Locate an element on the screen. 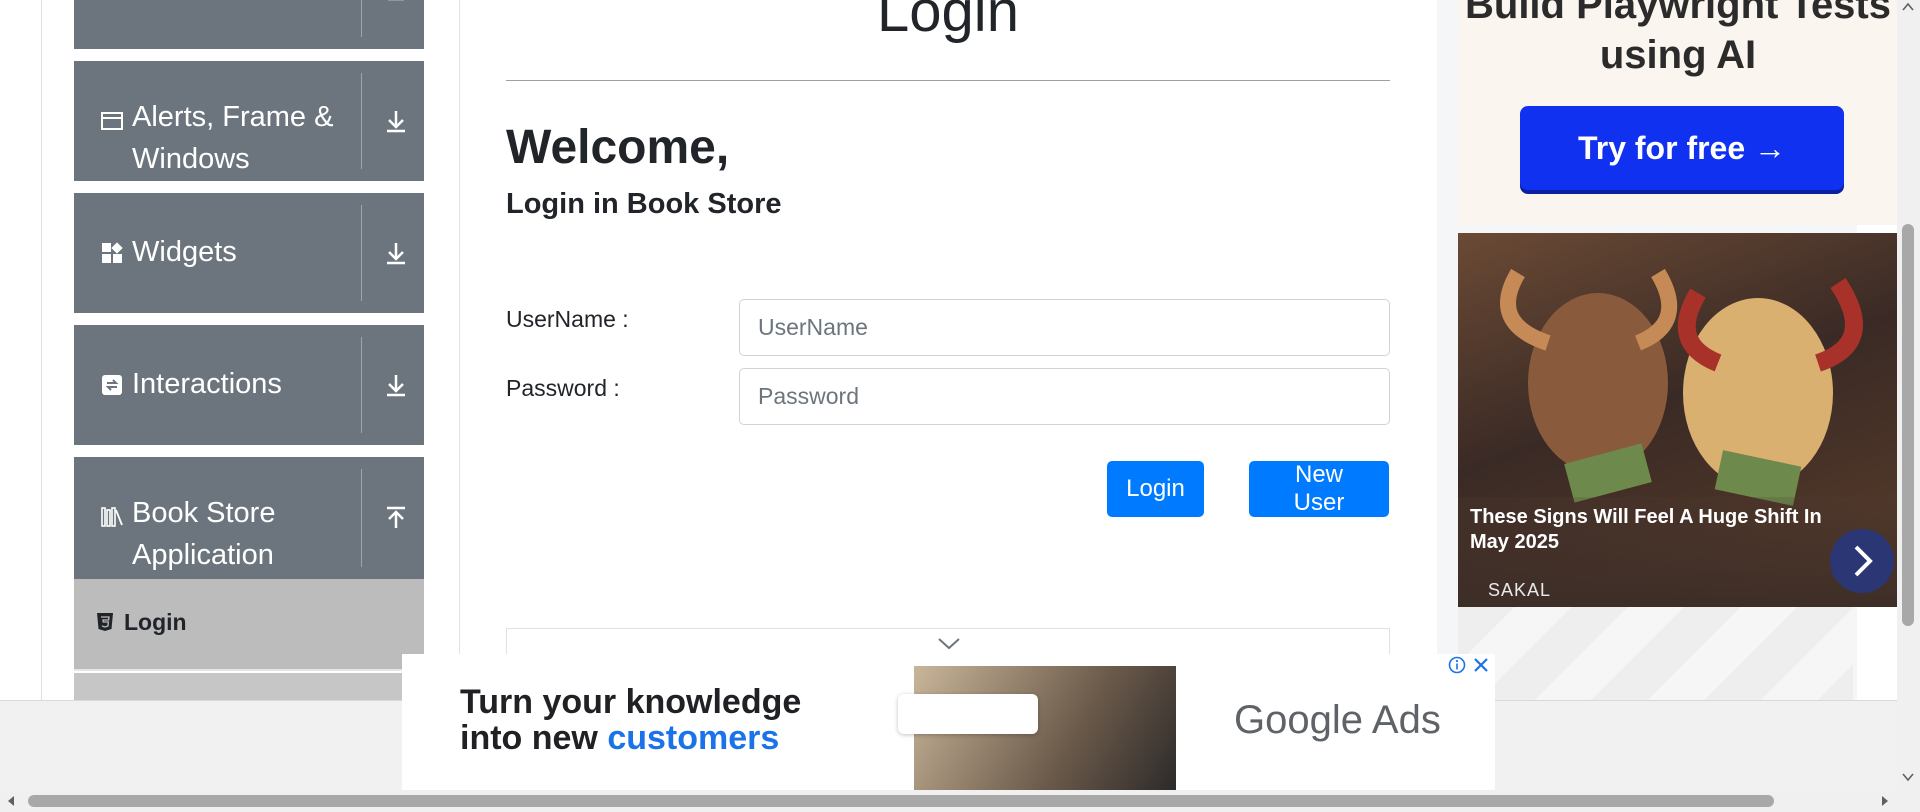  sidebar-group-elements is located at coordinates (249, 24).